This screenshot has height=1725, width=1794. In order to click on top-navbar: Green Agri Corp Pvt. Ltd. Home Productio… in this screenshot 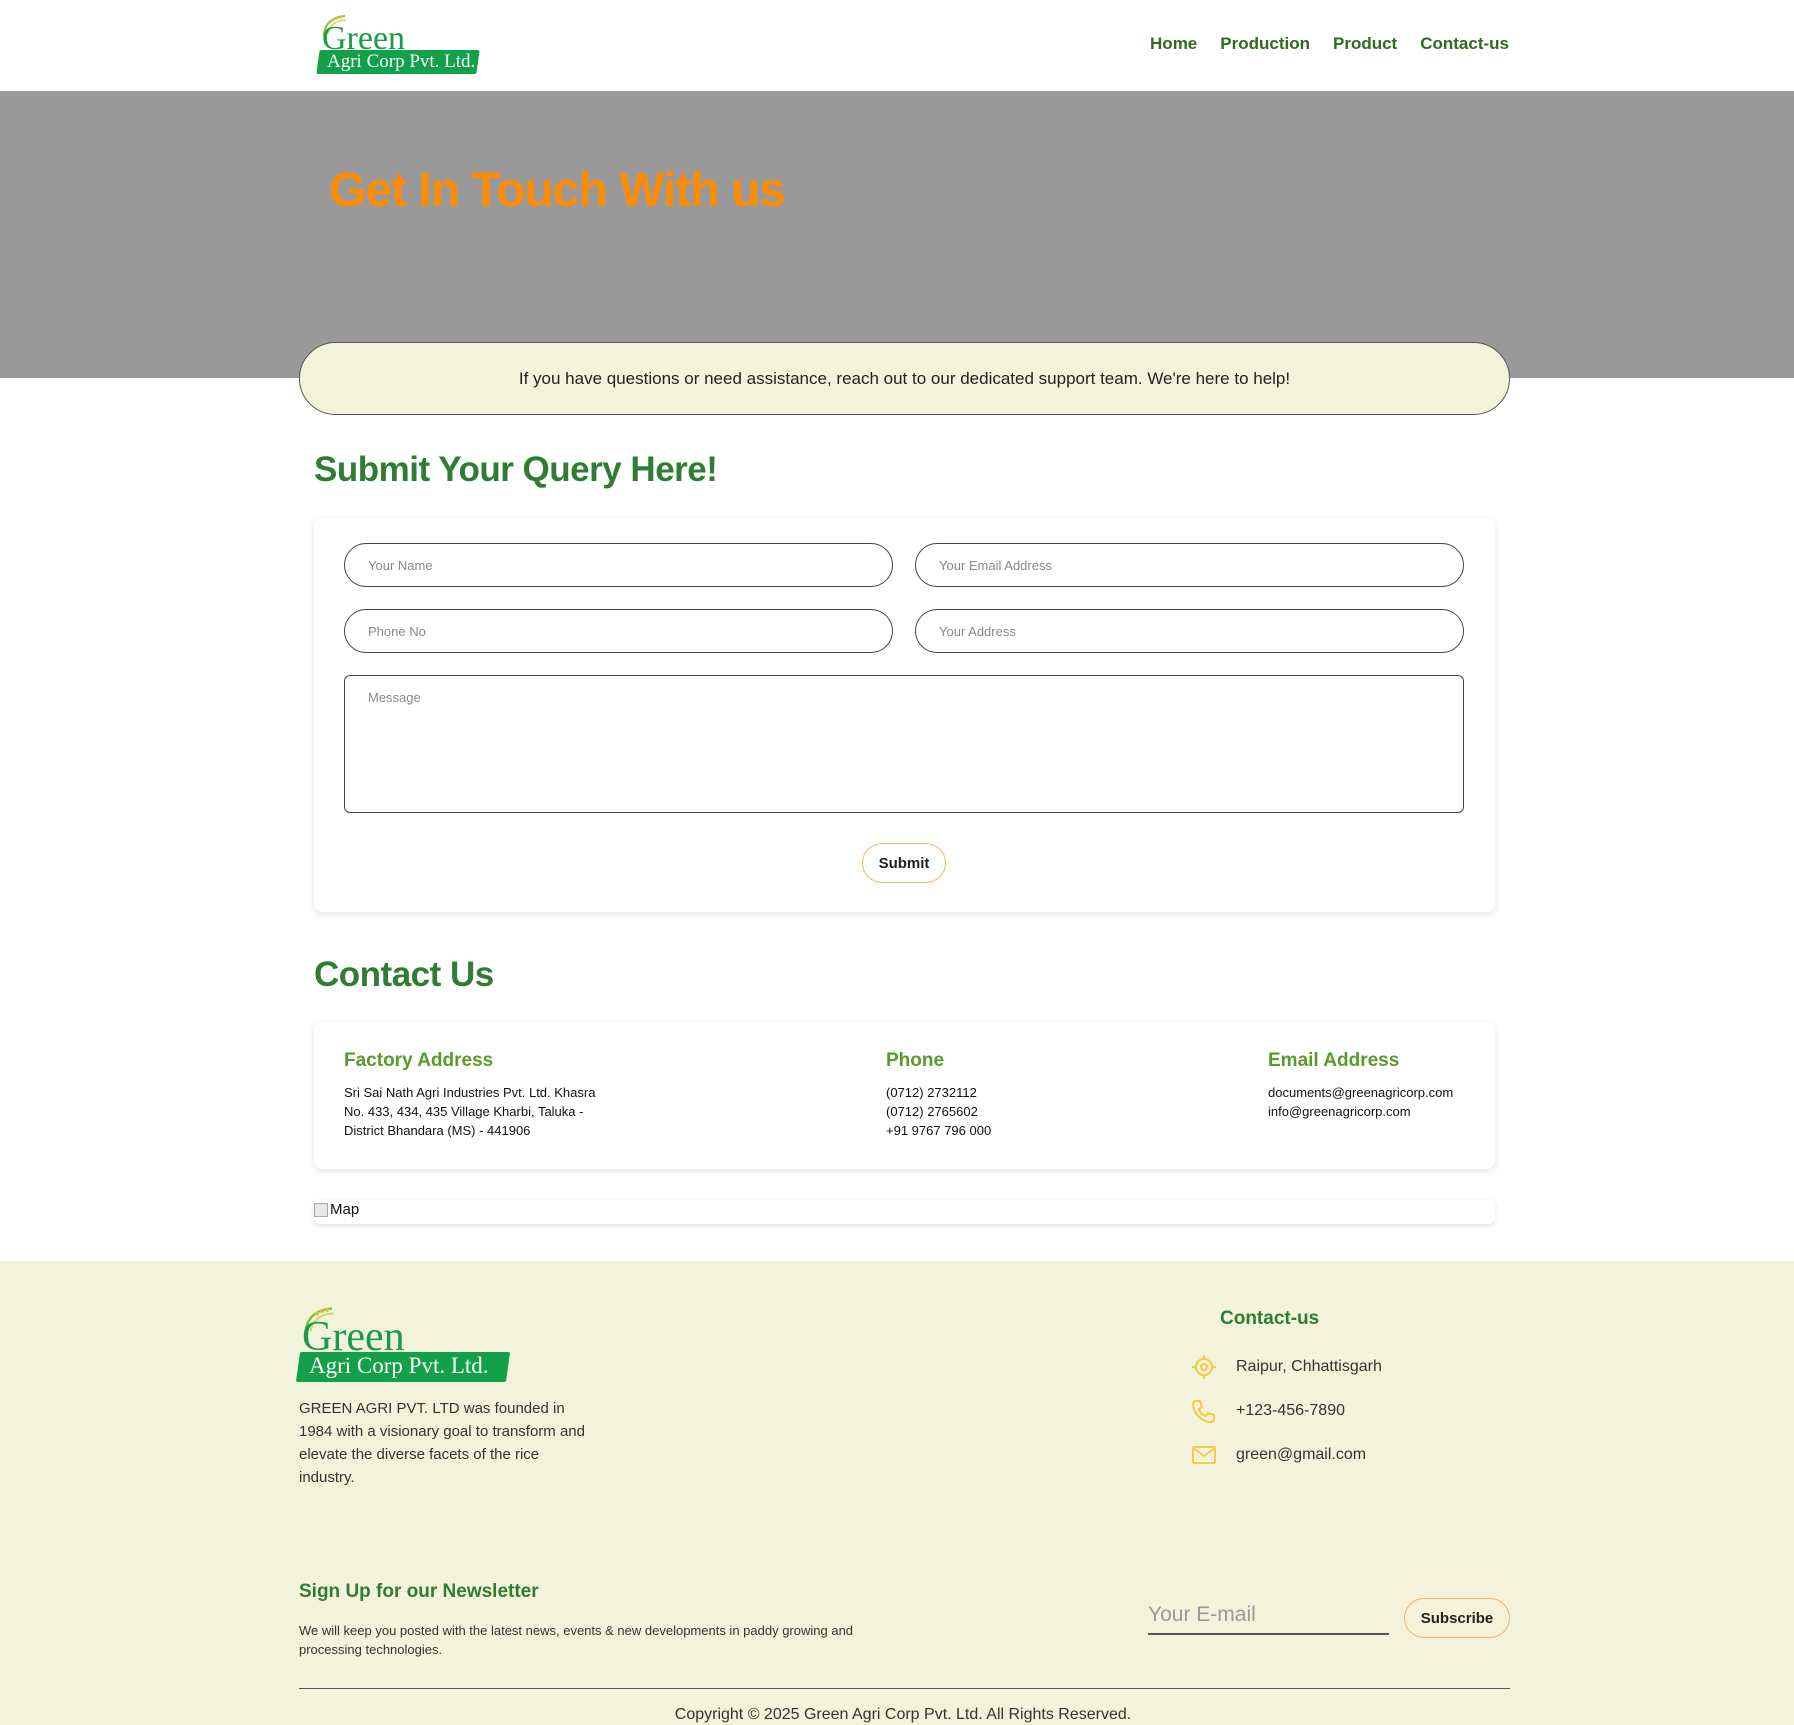, I will do `click(897, 45)`.